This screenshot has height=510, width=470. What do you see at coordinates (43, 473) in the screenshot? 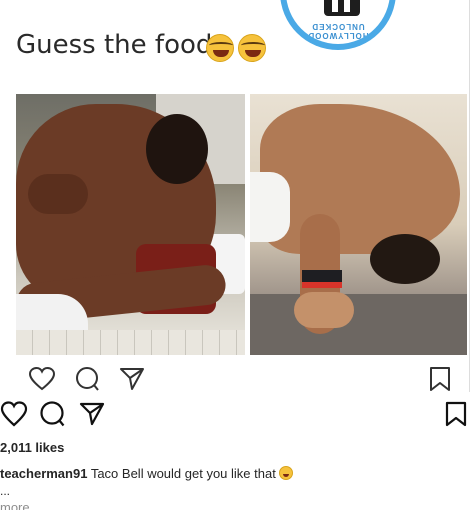
I see `caption-username: teacherman91` at bounding box center [43, 473].